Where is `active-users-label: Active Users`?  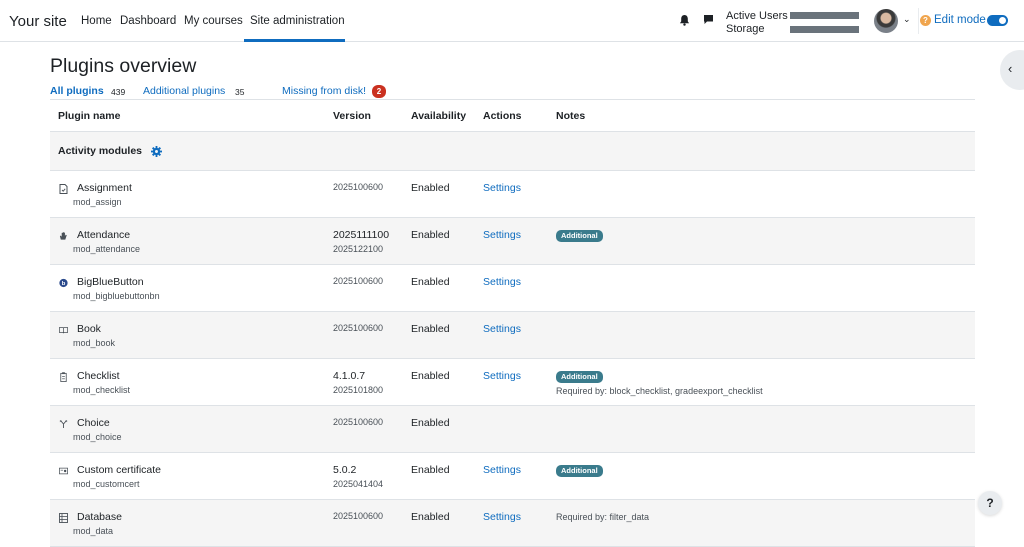 active-users-label: Active Users is located at coordinates (757, 16).